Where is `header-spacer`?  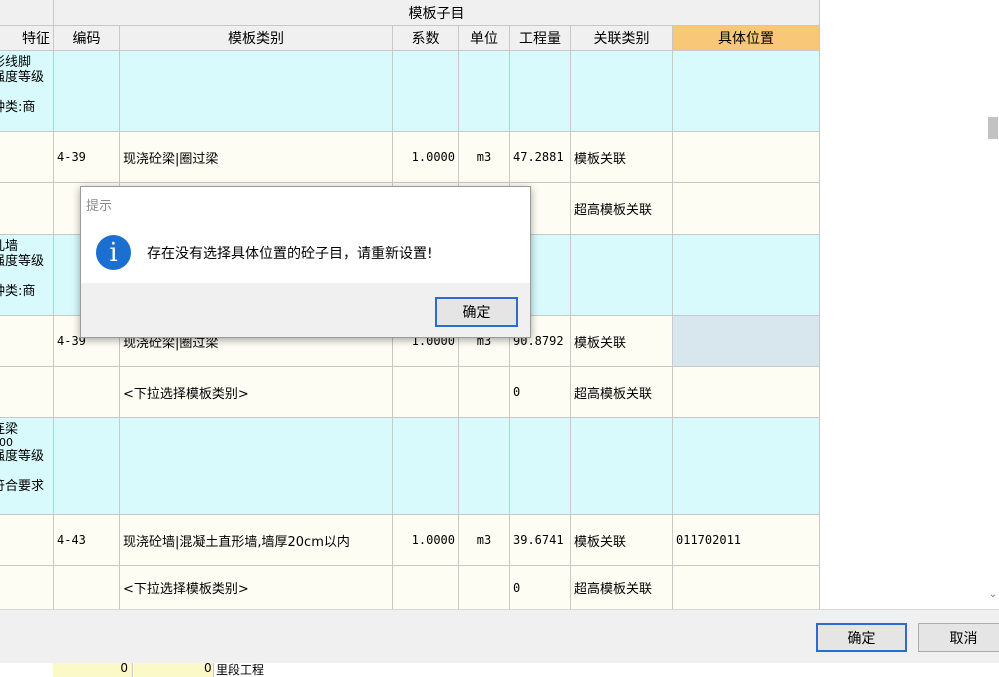 header-spacer is located at coordinates (27, 13).